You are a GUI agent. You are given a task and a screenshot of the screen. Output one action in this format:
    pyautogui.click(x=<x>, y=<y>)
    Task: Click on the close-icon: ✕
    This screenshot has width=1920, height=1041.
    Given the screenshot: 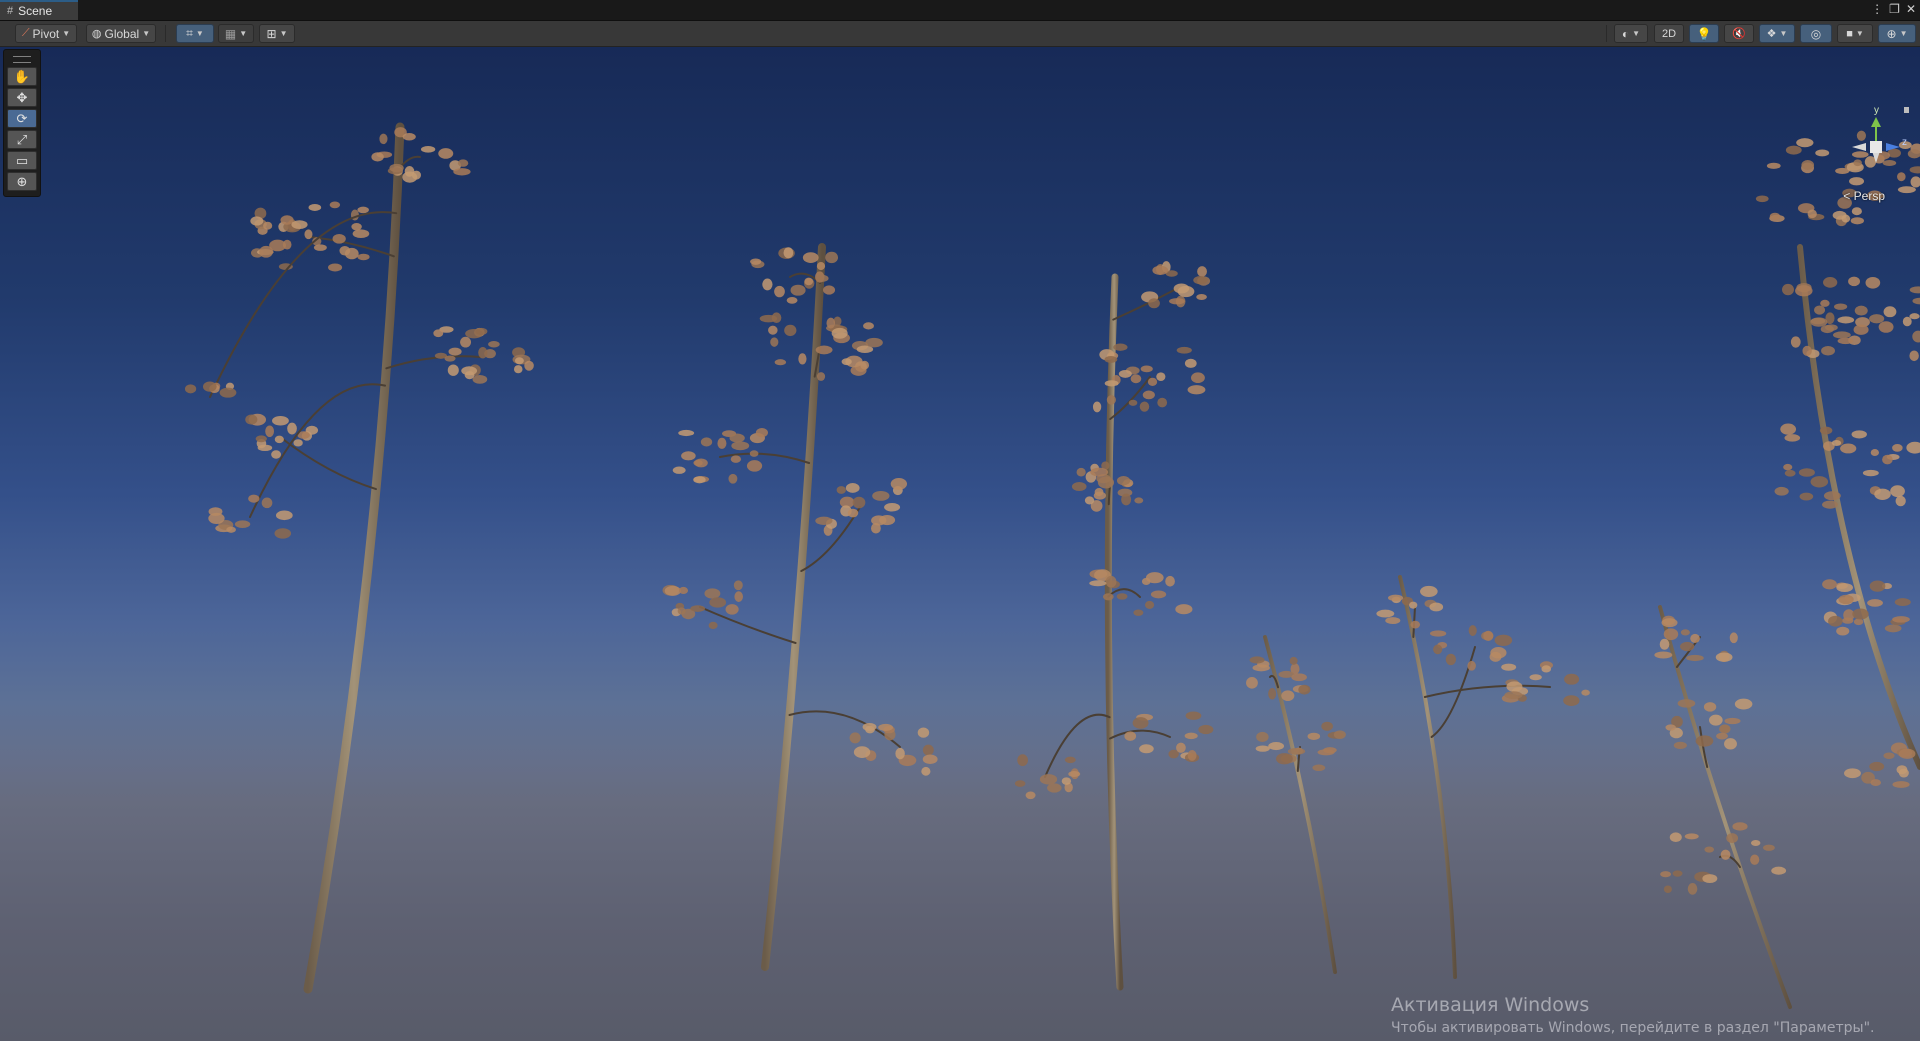 What is the action you would take?
    pyautogui.click(x=1911, y=9)
    